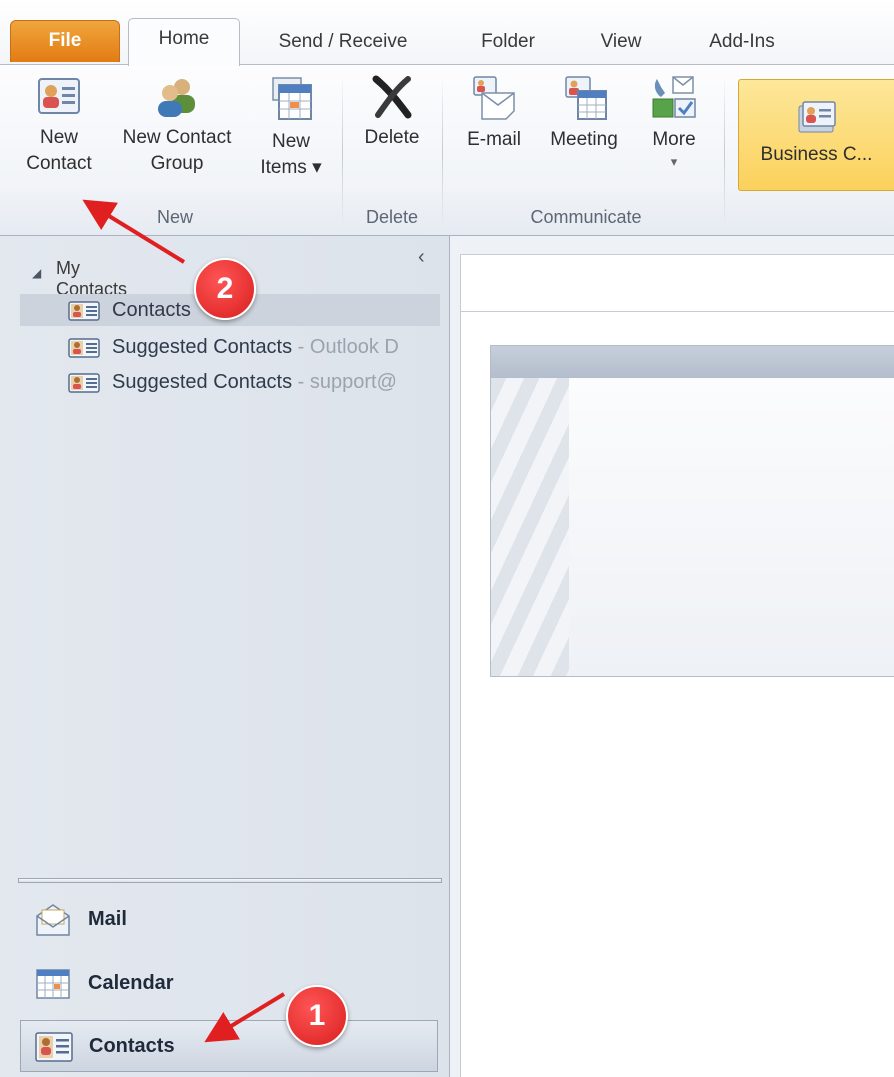  I want to click on annotation-step-1: 1, so click(317, 1016).